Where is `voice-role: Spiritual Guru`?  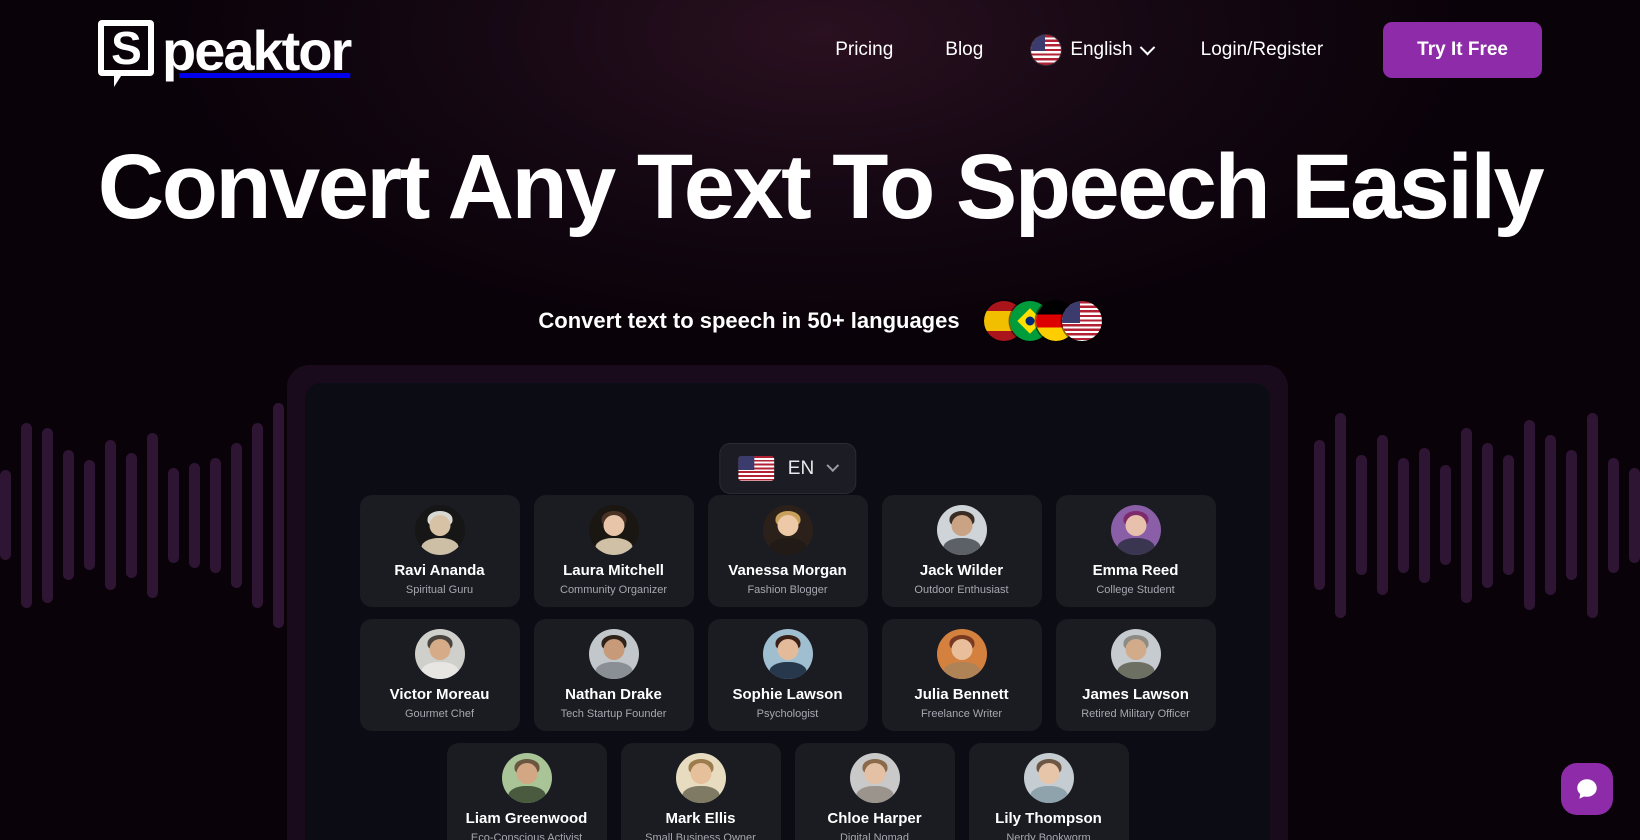 voice-role: Spiritual Guru is located at coordinates (439, 590).